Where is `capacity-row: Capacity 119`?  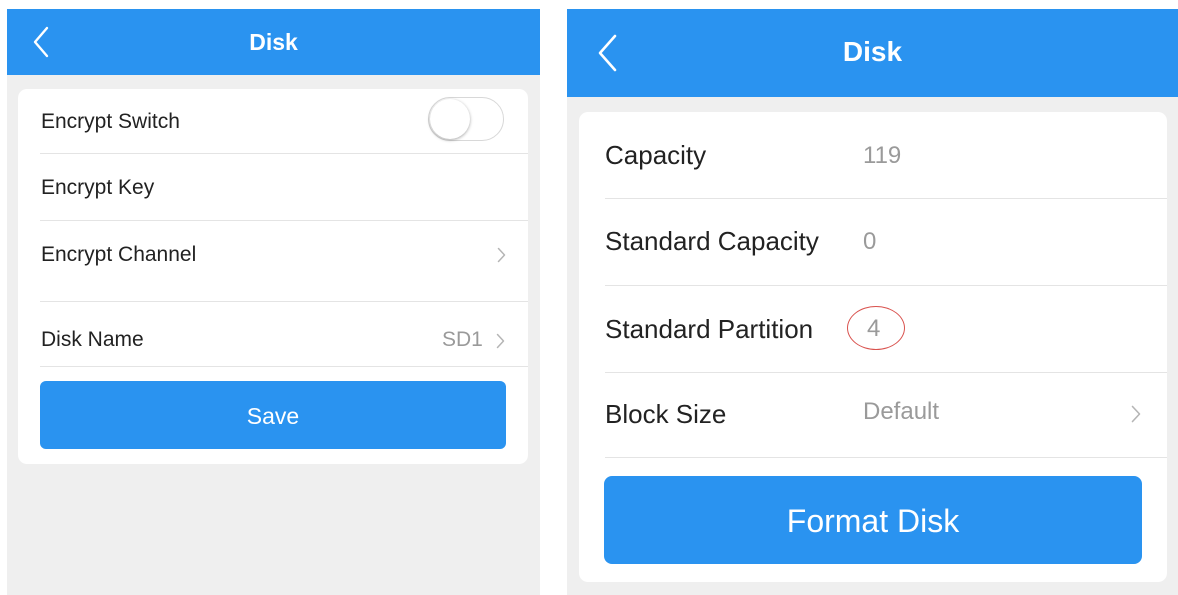
capacity-row: Capacity 119 is located at coordinates (873, 155).